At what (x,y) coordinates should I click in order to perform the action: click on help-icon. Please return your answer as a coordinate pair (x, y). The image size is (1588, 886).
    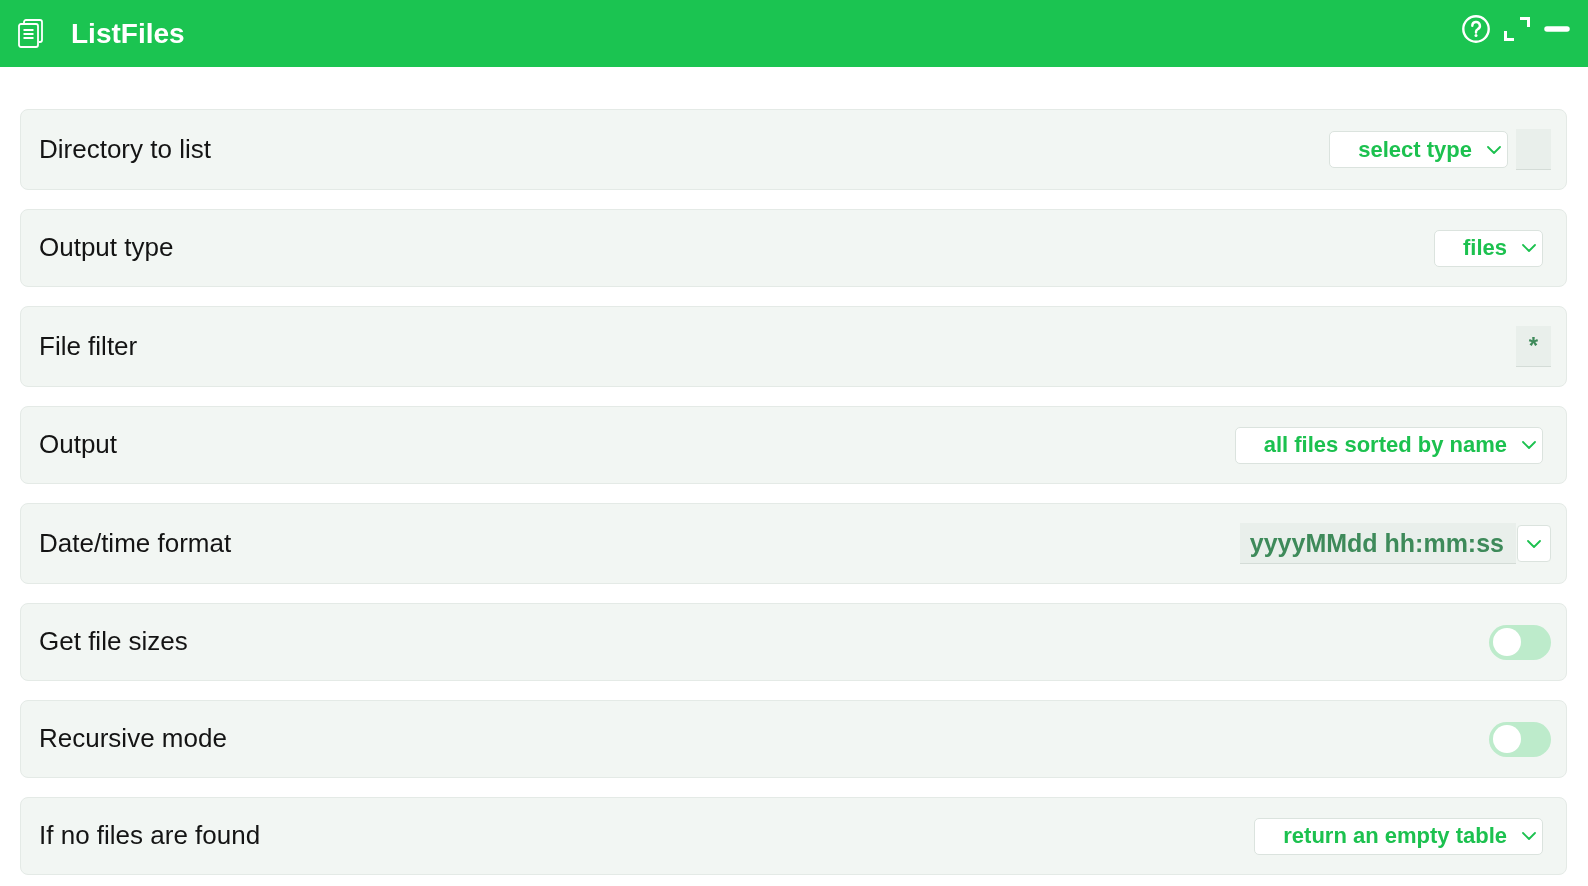
    Looking at the image, I should click on (1476, 28).